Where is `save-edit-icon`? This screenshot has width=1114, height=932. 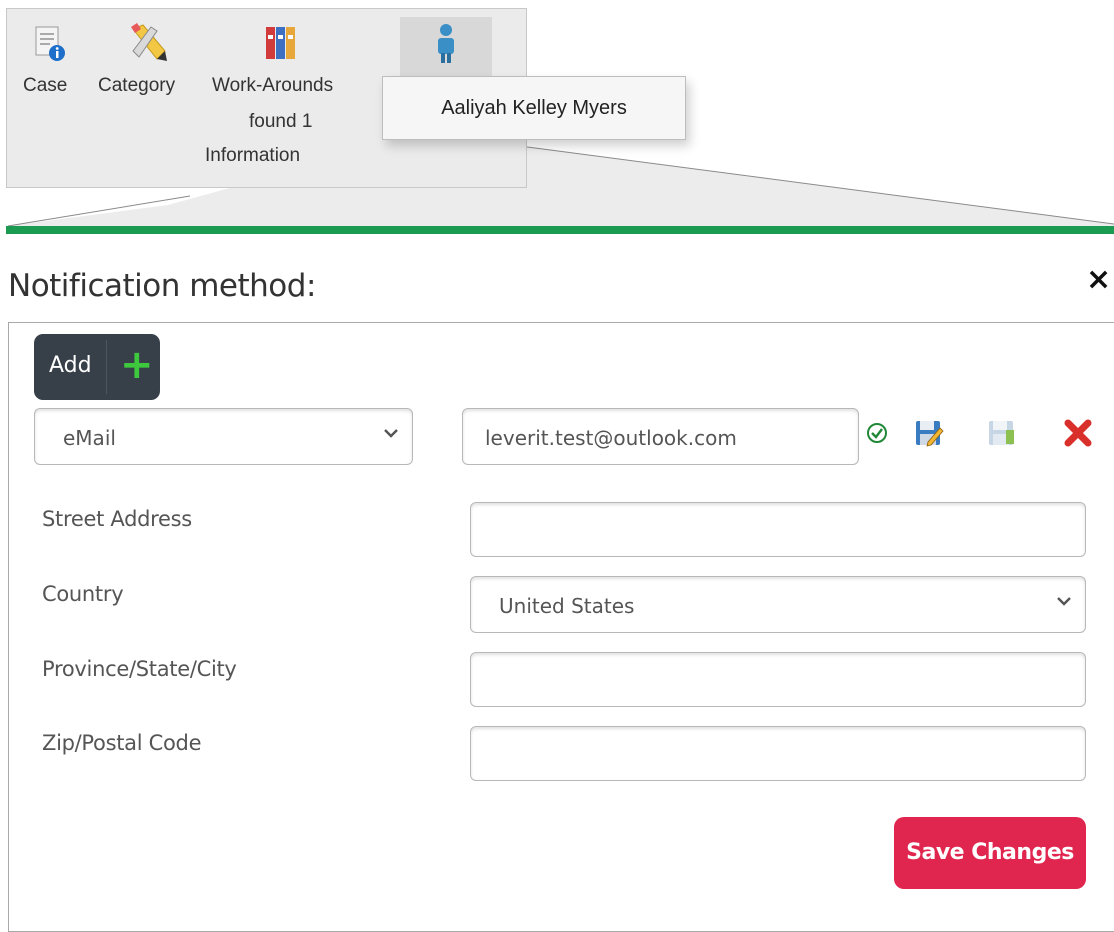
save-edit-icon is located at coordinates (929, 433).